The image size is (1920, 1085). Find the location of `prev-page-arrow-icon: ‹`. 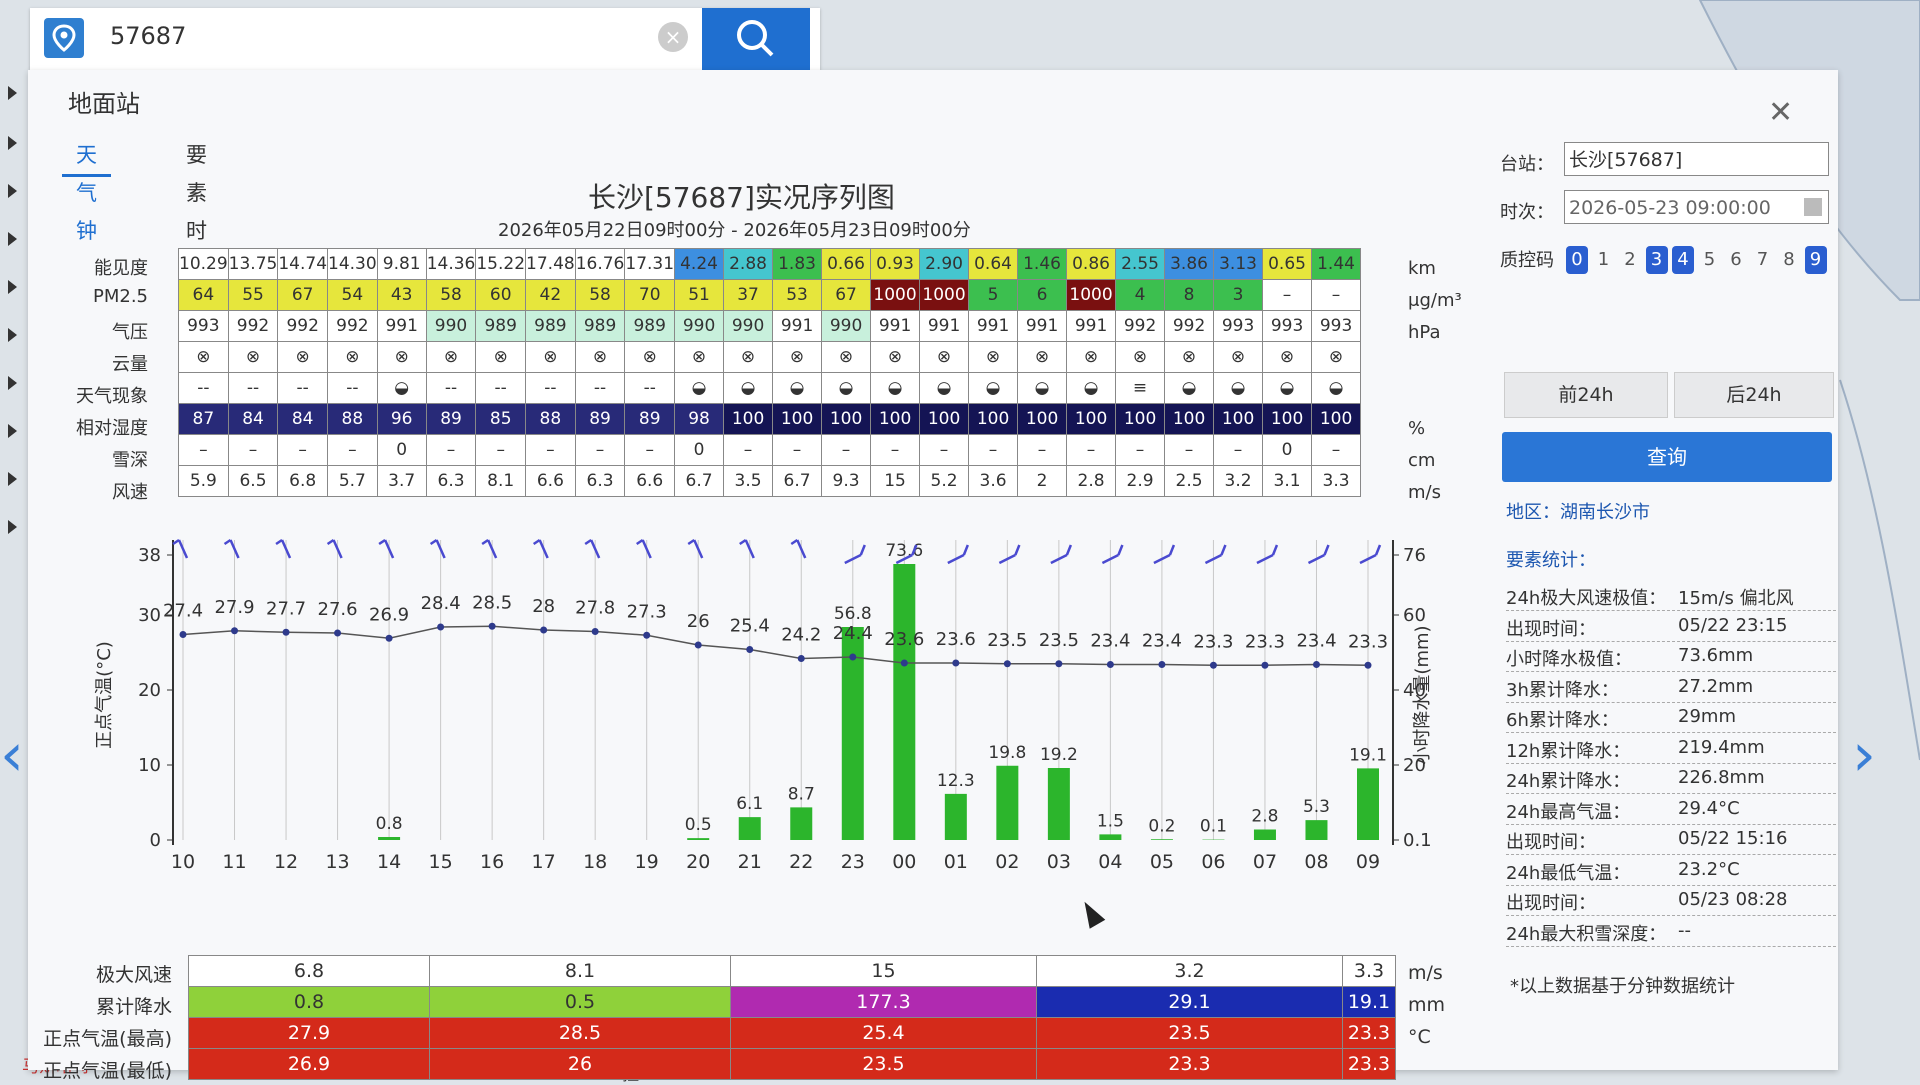

prev-page-arrow-icon: ‹ is located at coordinates (12, 755).